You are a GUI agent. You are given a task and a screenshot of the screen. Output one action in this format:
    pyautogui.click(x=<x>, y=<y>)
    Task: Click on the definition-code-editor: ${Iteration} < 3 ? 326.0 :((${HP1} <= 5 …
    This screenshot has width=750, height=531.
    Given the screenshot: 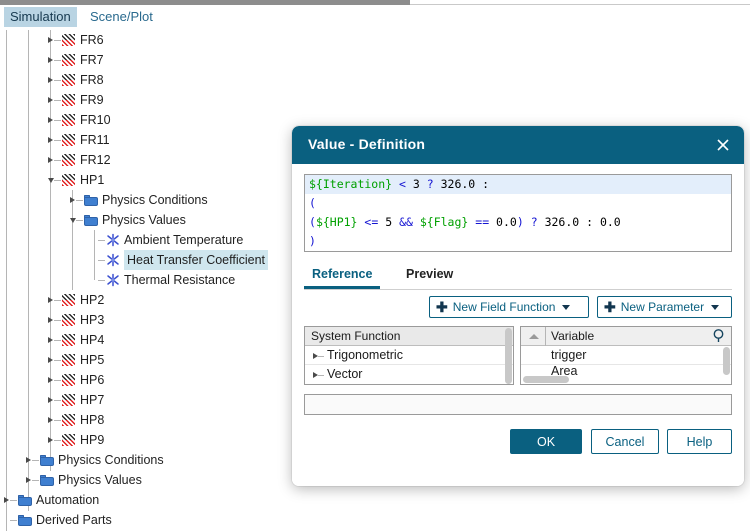 What is the action you would take?
    pyautogui.click(x=518, y=213)
    